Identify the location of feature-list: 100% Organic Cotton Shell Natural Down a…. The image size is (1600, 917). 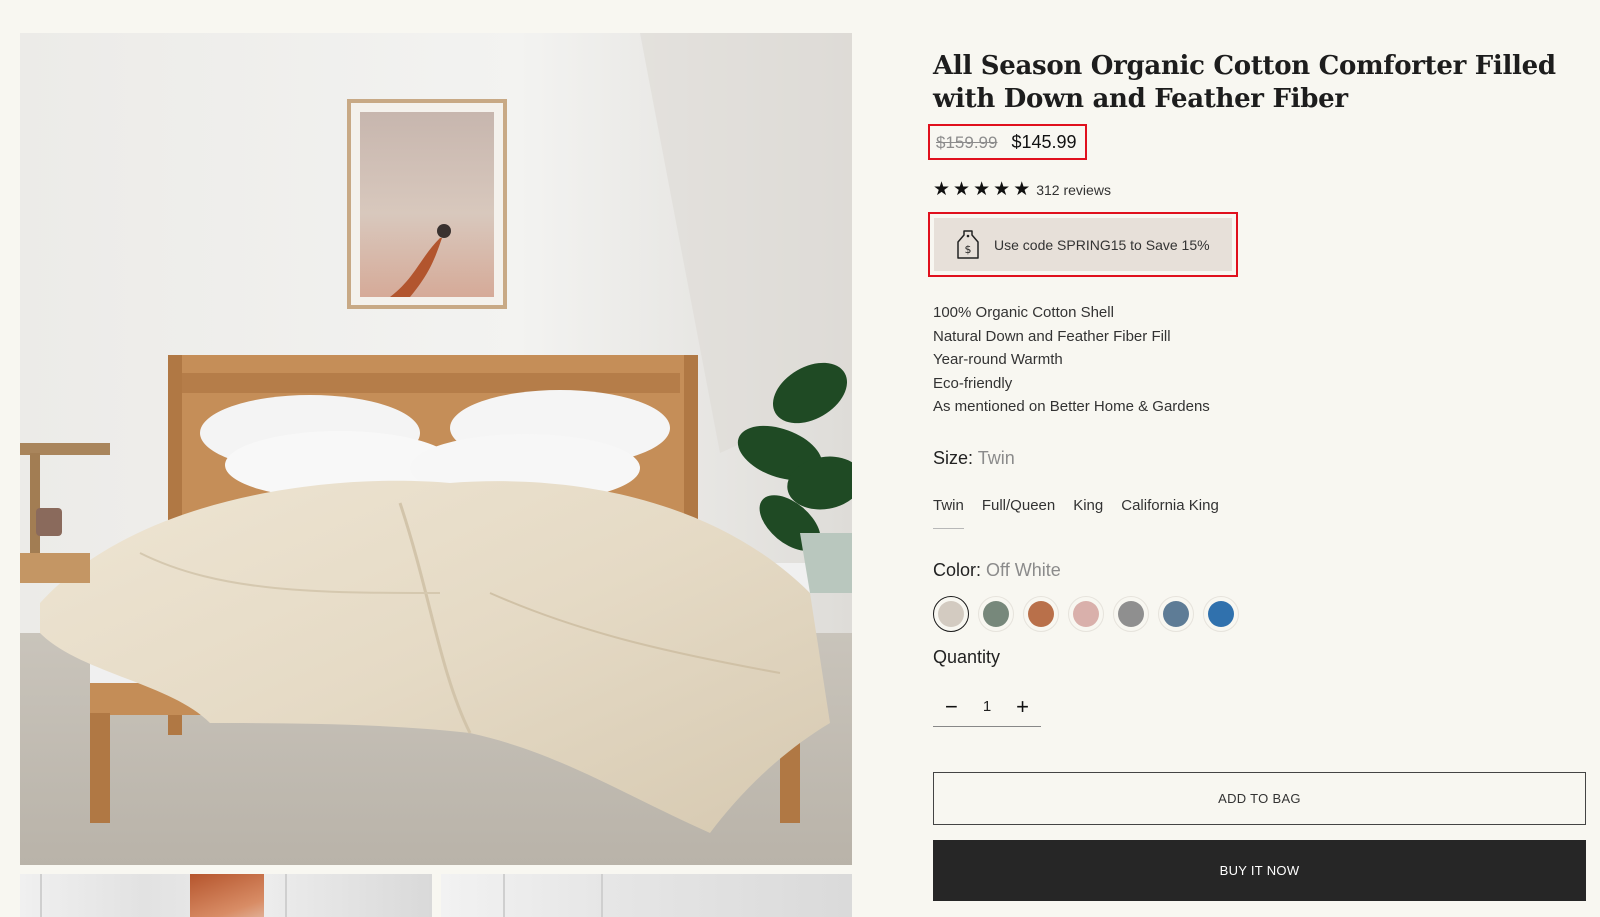
(1071, 360).